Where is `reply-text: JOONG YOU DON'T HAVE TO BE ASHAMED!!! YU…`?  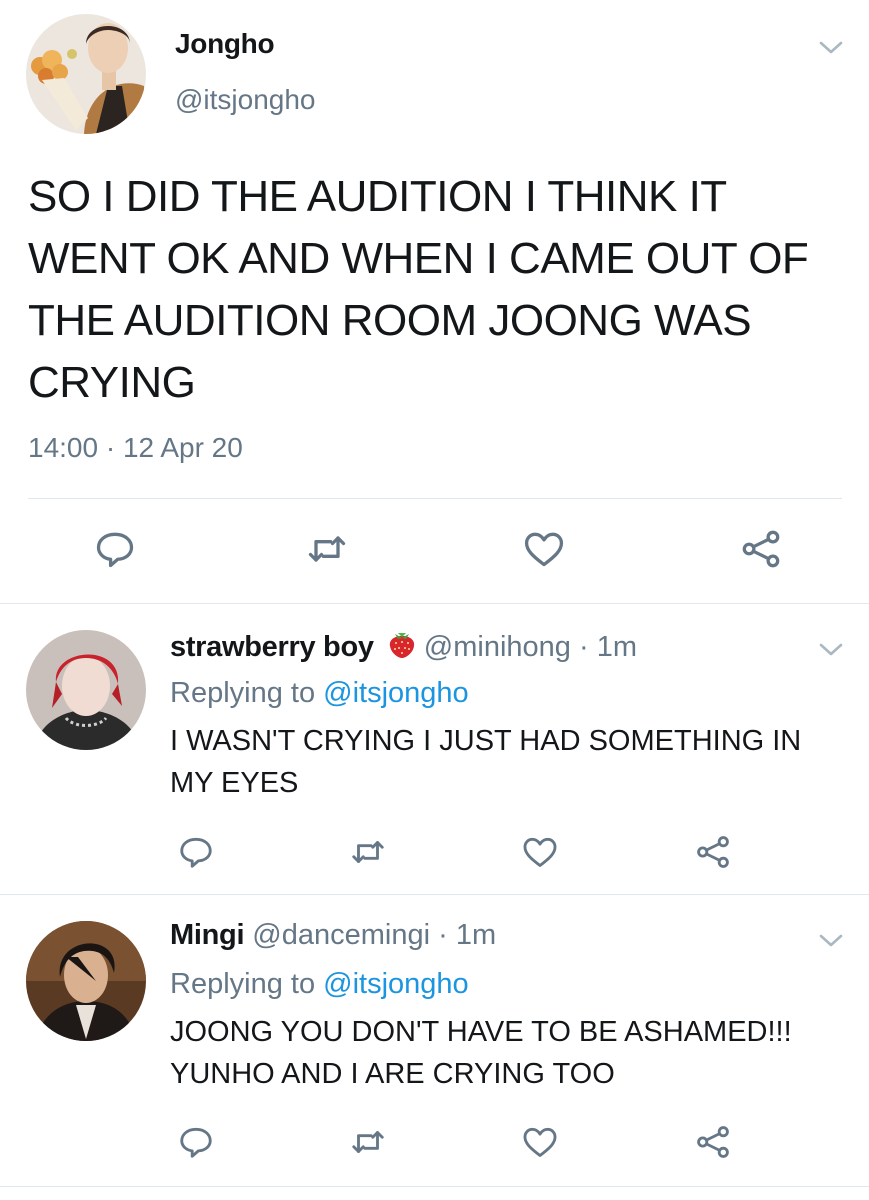
reply-text: JOONG YOU DON'T HAVE TO BE ASHAMED!!! YU… is located at coordinates (481, 1053).